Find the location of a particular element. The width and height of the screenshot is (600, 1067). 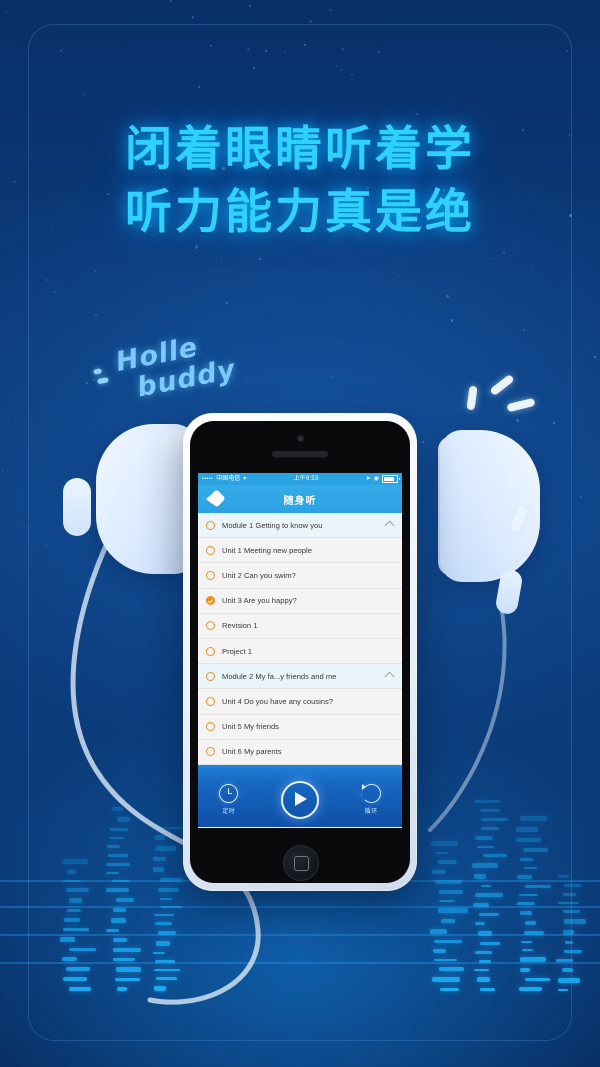

list-row-unit: Unit 6 My parents is located at coordinates (300, 752).